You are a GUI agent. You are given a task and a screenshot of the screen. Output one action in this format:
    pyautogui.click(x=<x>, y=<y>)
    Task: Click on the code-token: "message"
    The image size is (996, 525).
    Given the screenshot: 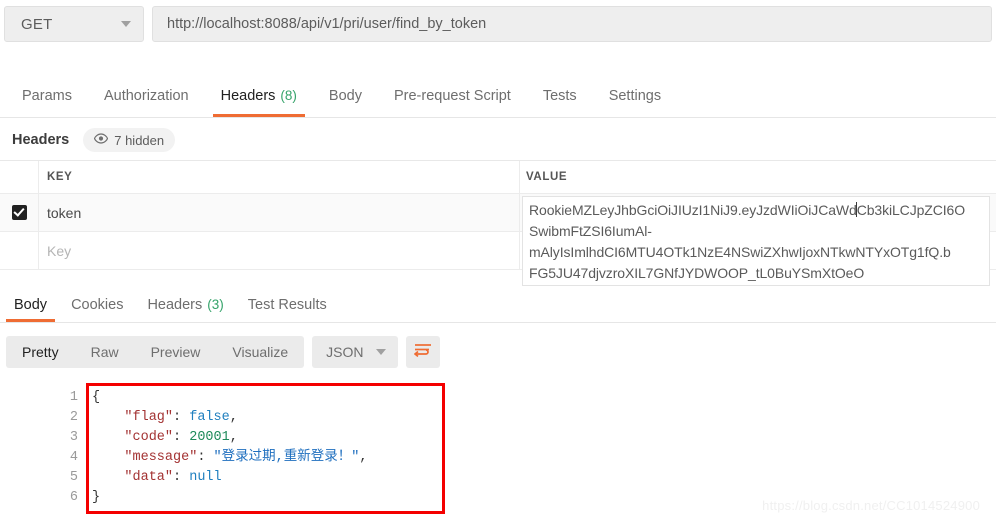 What is the action you would take?
    pyautogui.click(x=161, y=457)
    